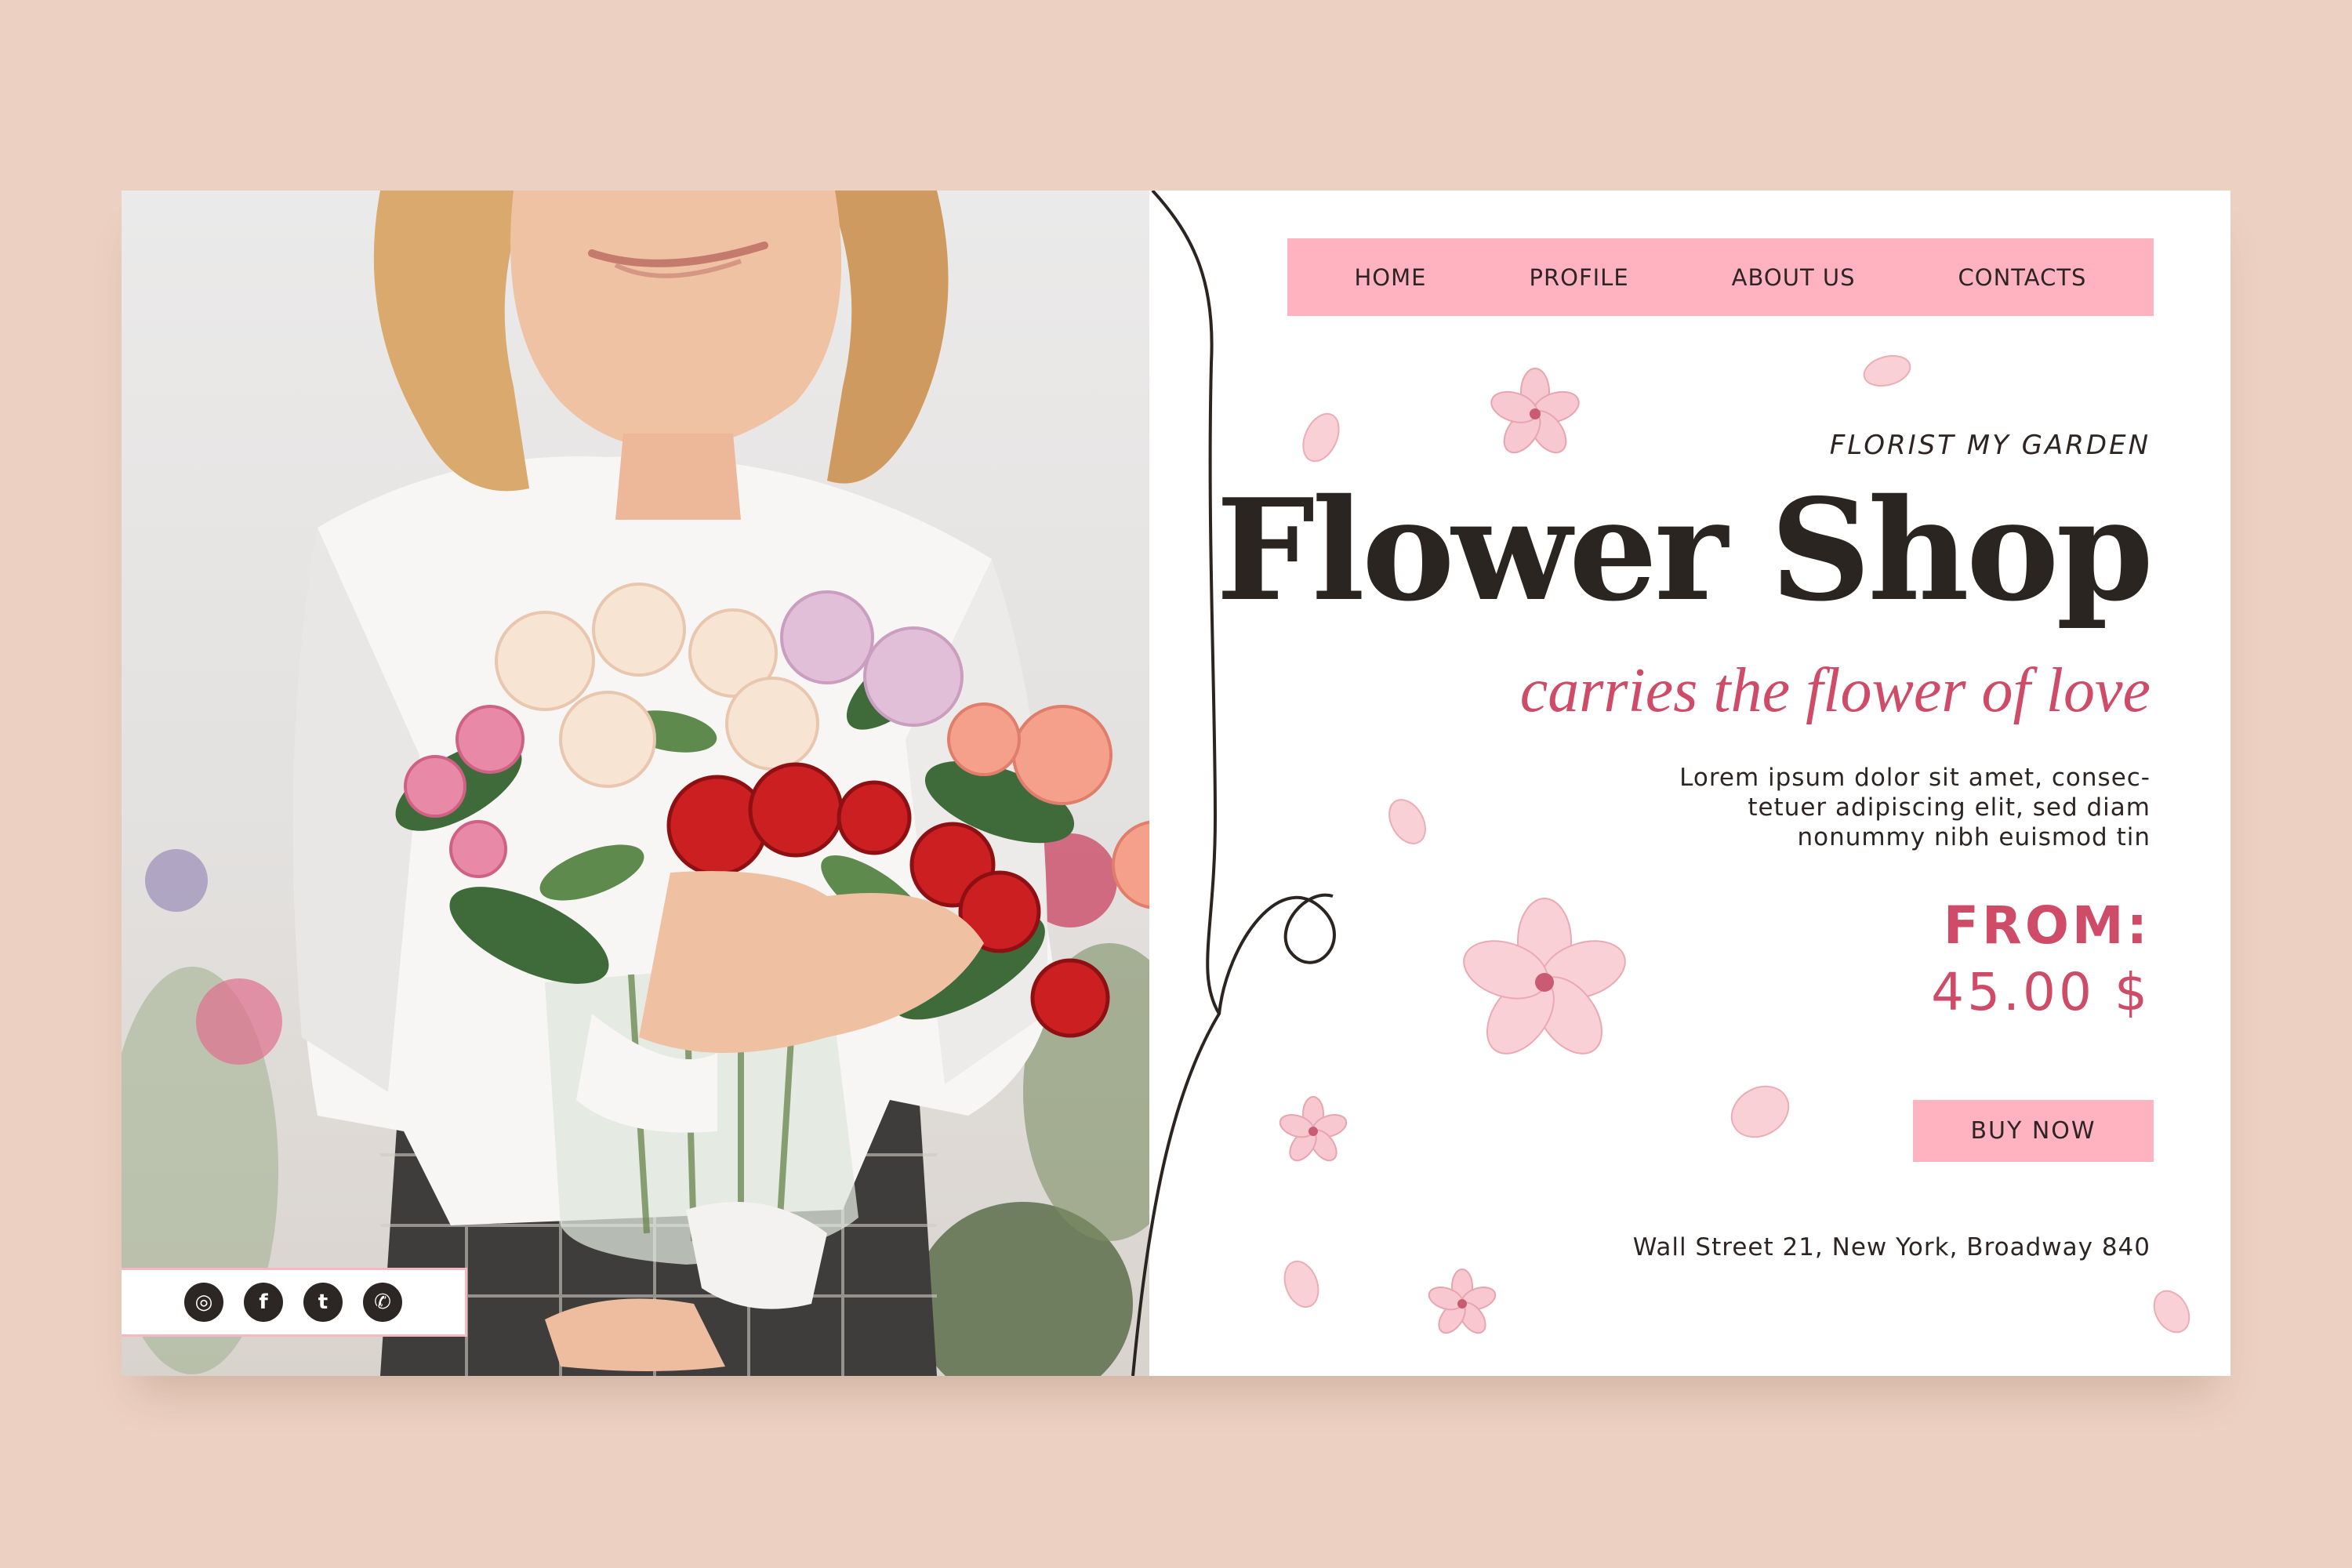 The width and height of the screenshot is (2352, 1568). What do you see at coordinates (2047, 926) in the screenshot?
I see `price-label: FROM:` at bounding box center [2047, 926].